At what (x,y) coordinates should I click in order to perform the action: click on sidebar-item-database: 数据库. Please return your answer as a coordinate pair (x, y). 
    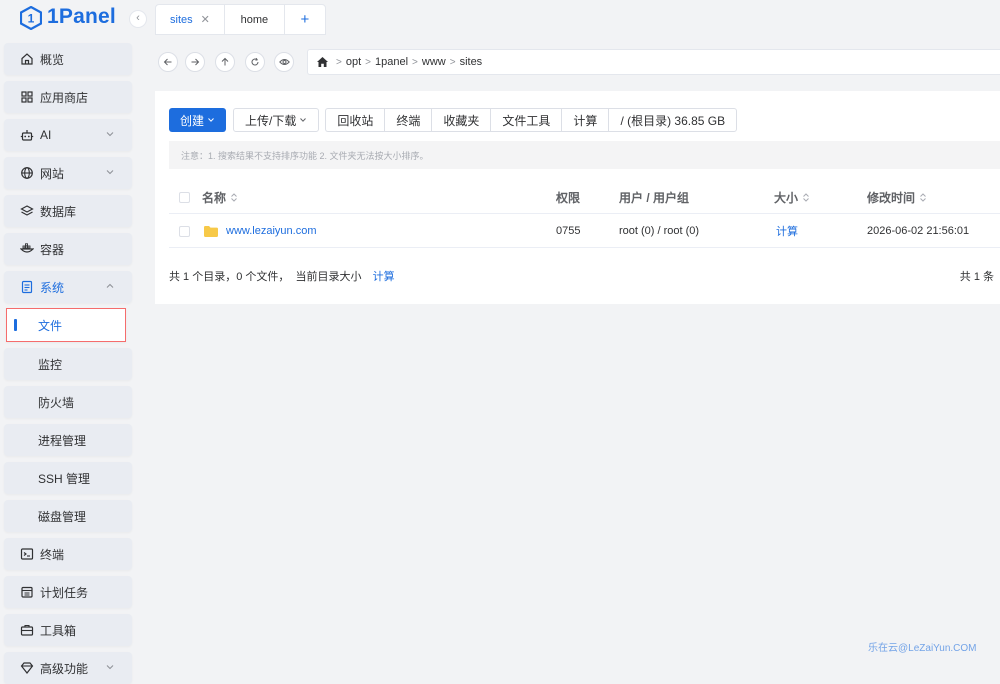
    Looking at the image, I should click on (68, 211).